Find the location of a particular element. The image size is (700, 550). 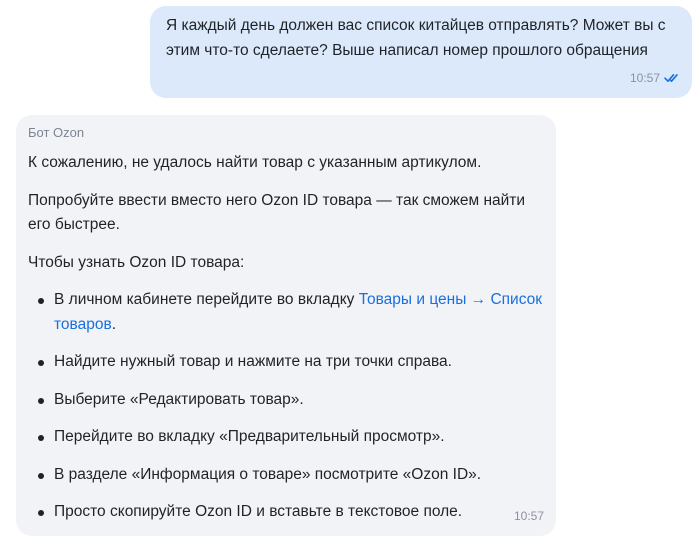

bot-message-time: 10:57 is located at coordinates (528, 516).